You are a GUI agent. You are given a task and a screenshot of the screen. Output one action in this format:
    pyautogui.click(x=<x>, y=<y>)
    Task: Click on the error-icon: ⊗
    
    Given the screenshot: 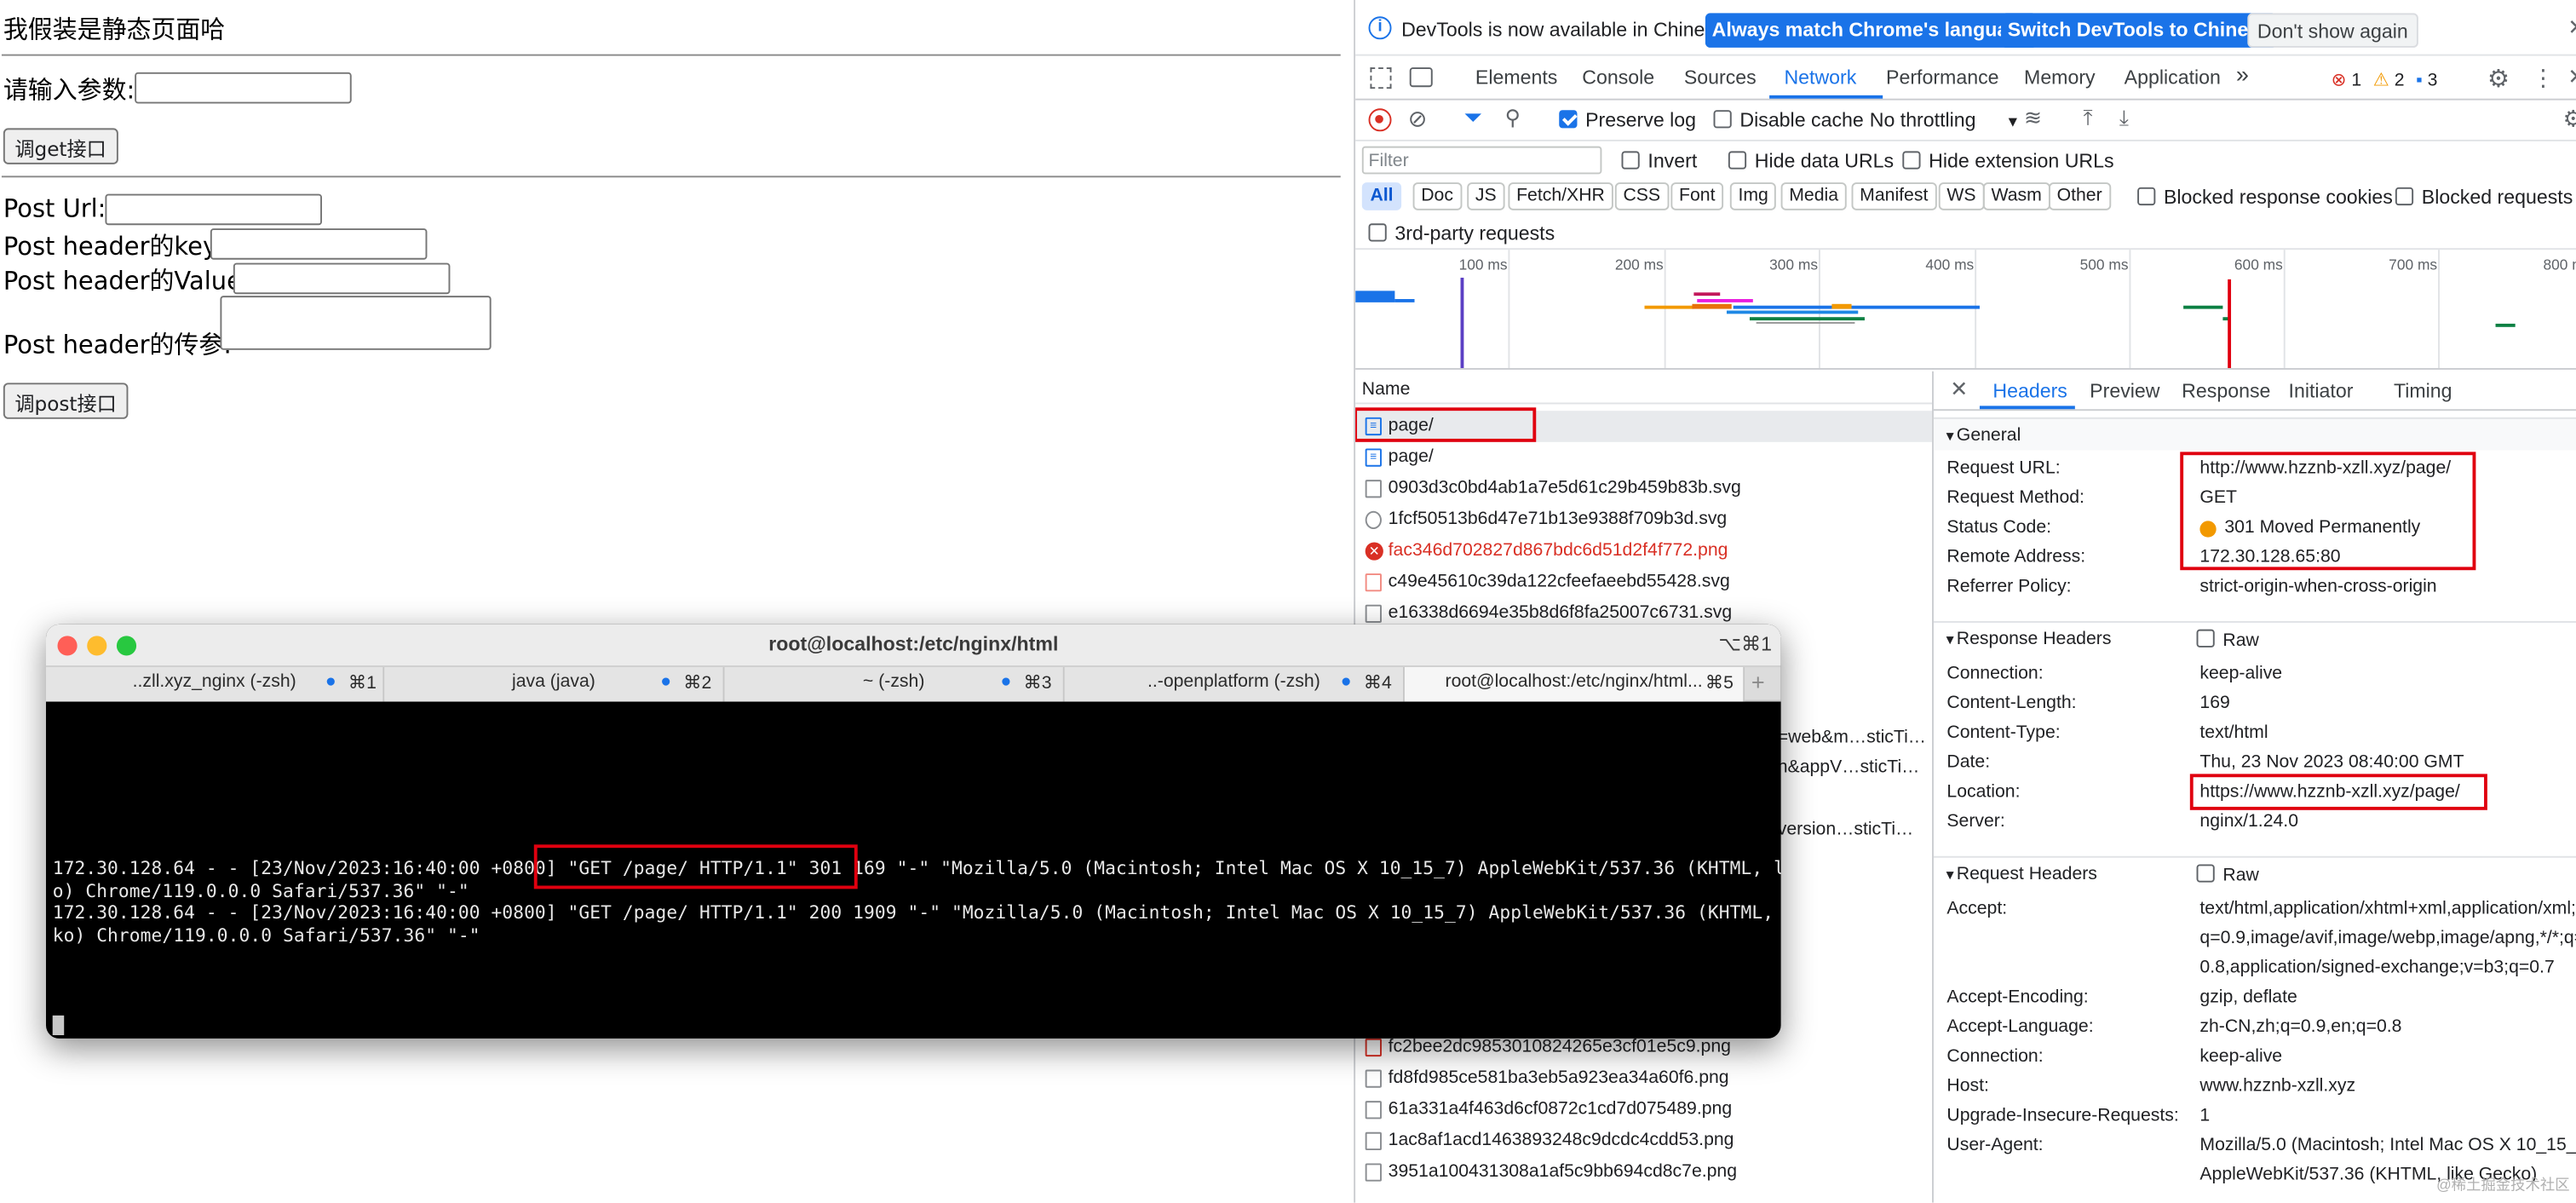 What is the action you would take?
    pyautogui.click(x=2339, y=81)
    